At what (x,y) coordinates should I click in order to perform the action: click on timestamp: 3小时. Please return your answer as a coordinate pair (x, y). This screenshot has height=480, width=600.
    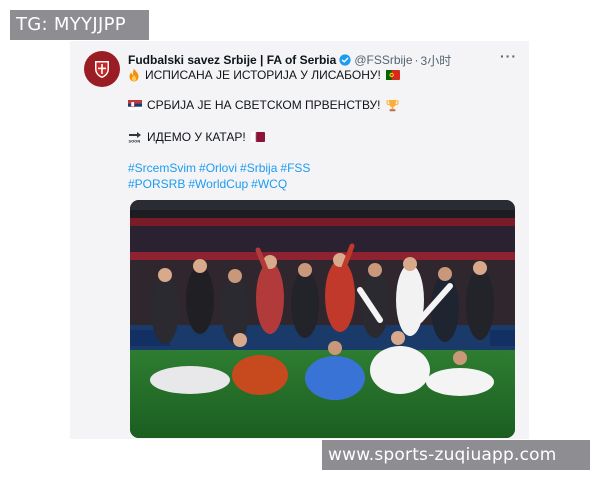
    Looking at the image, I should click on (436, 60).